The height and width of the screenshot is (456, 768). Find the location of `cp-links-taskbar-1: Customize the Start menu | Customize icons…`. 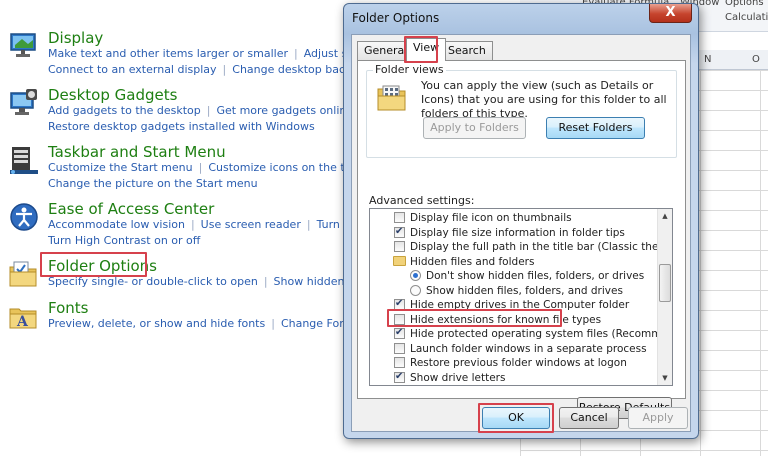

cp-links-taskbar-1: Customize the Start menu | Customize icons… is located at coordinates (215, 167).